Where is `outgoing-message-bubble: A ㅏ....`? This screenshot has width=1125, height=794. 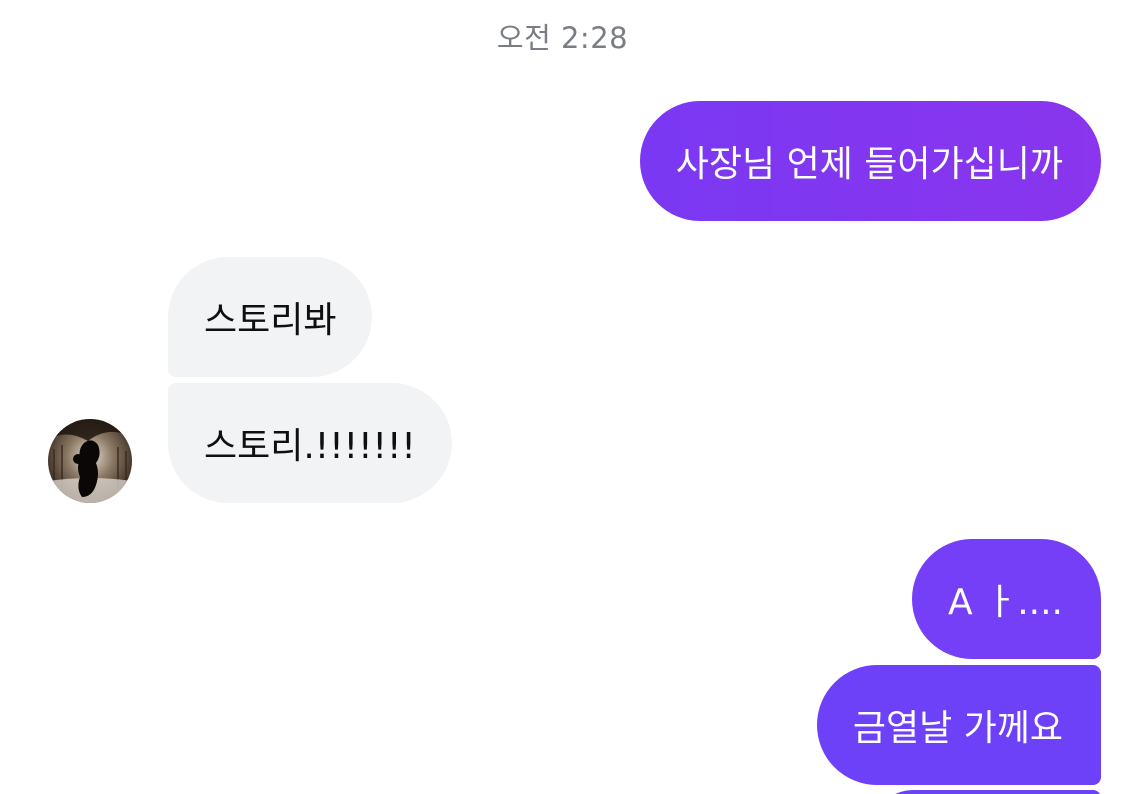 outgoing-message-bubble: A ㅏ.... is located at coordinates (1006, 599).